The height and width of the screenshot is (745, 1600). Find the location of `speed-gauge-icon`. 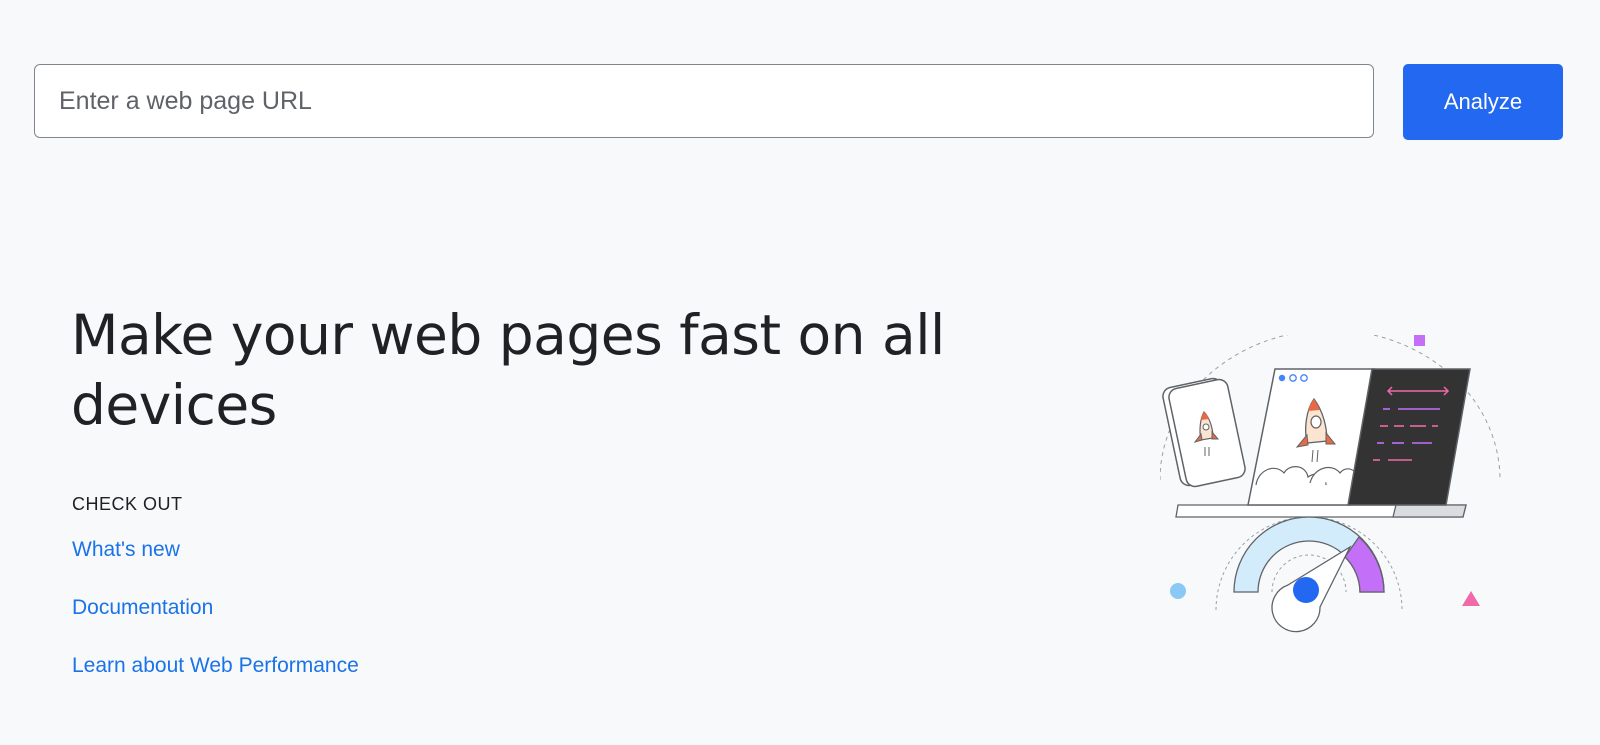

speed-gauge-icon is located at coordinates (1309, 574).